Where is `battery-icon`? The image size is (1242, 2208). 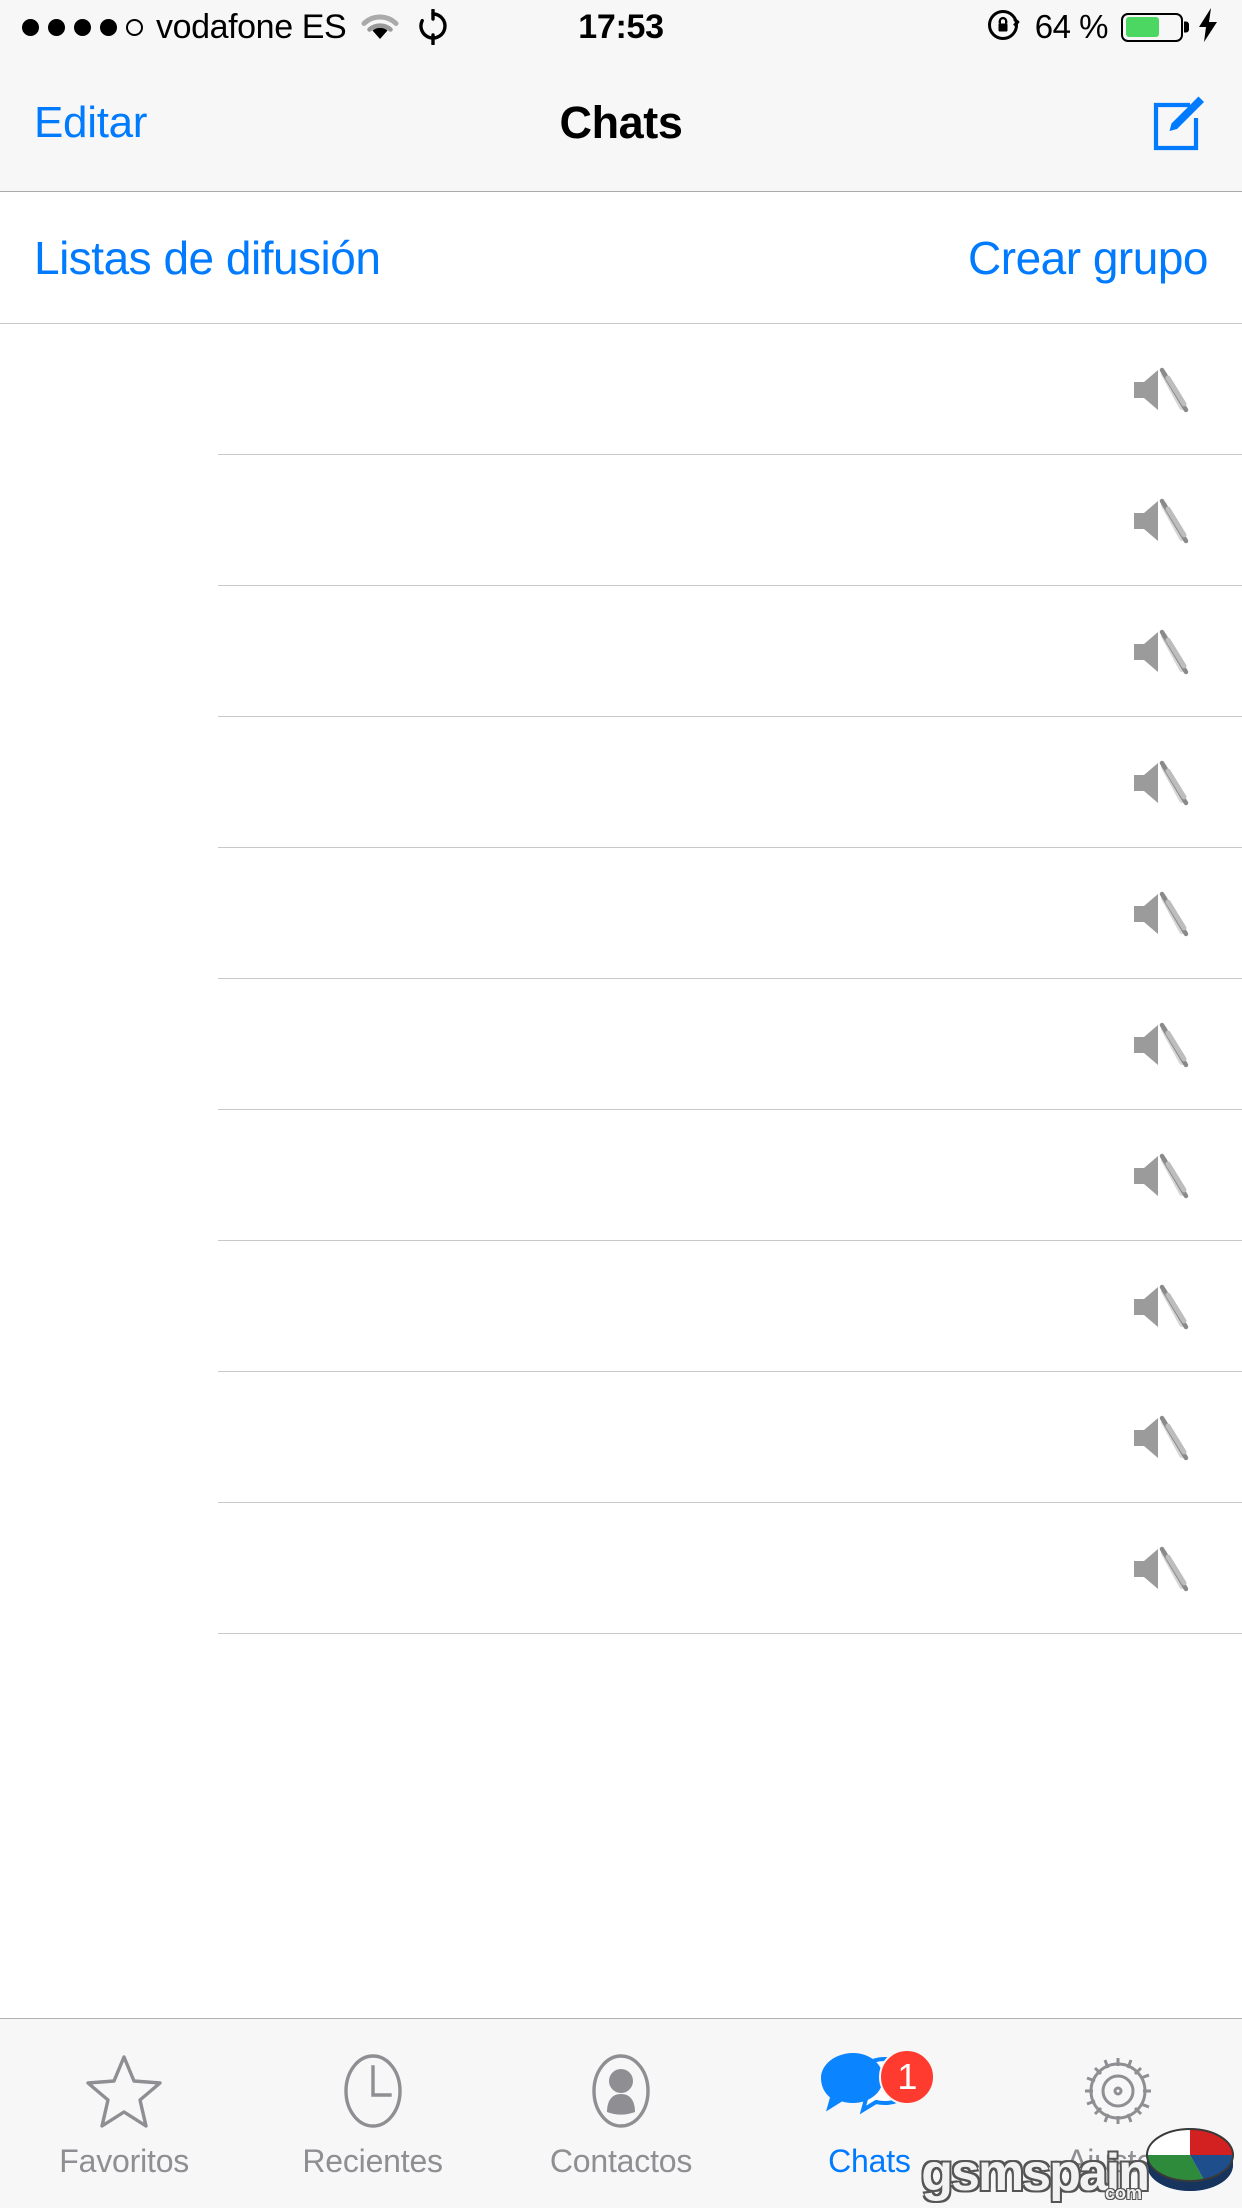 battery-icon is located at coordinates (1152, 27).